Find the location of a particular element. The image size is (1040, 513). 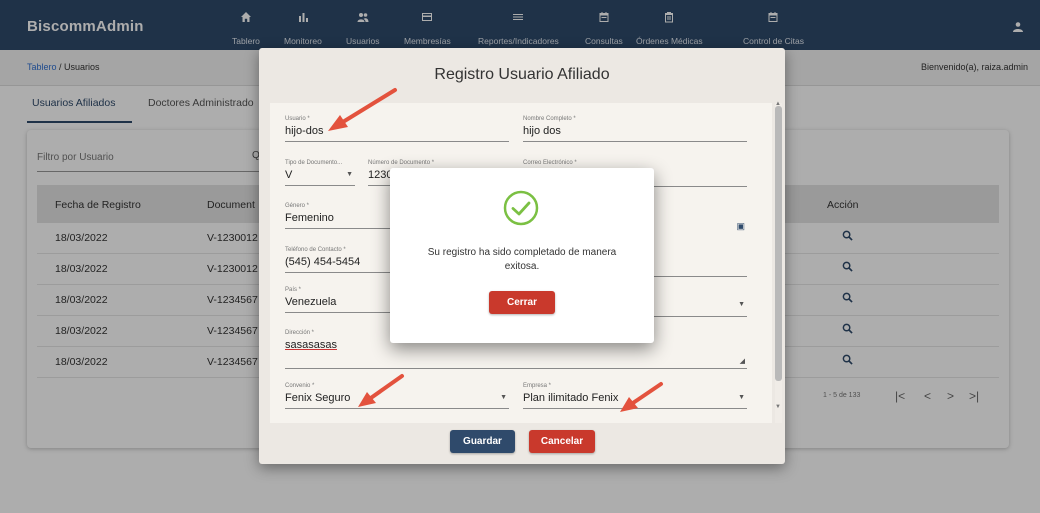

field-label: Nombre Completo * is located at coordinates (549, 119).